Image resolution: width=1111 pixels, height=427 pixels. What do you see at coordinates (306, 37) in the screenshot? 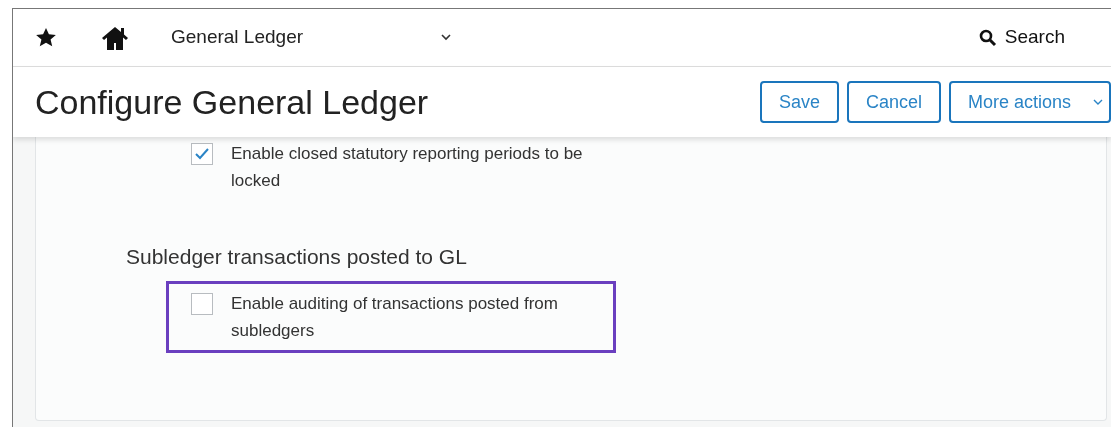
I see `module-name: General Ledger` at bounding box center [306, 37].